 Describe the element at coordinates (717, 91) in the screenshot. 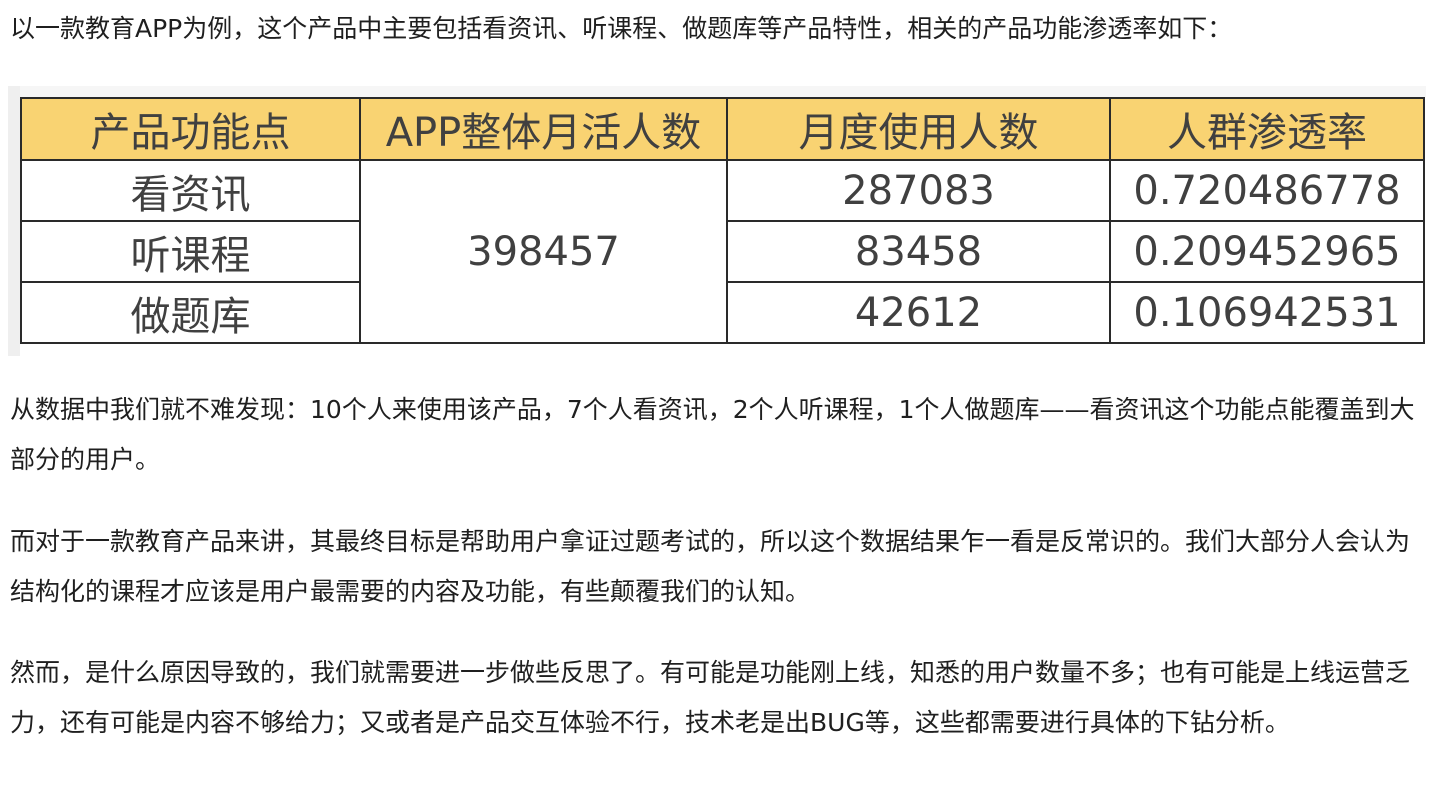

I see `sheet-column-gutter` at that location.